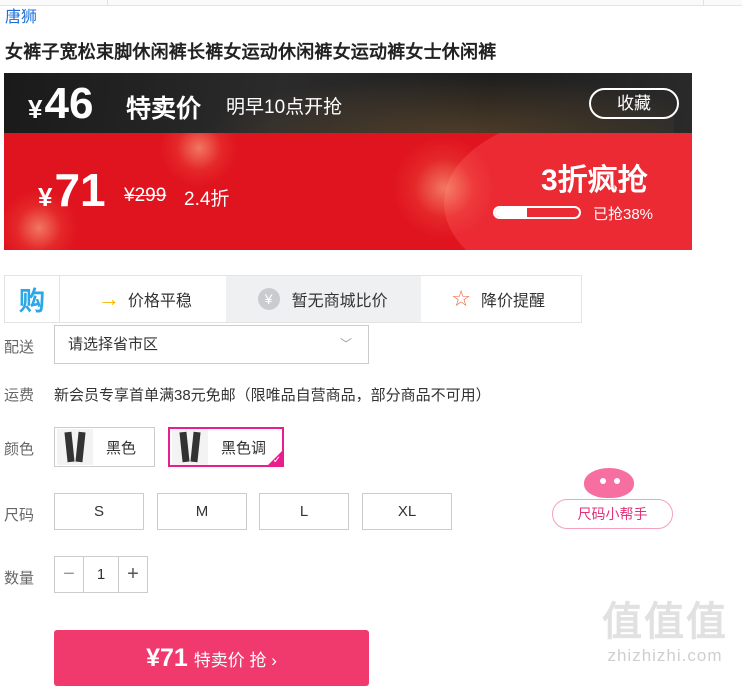 The height and width of the screenshot is (686, 742). I want to click on color-option-black: 黑色, so click(104, 447).